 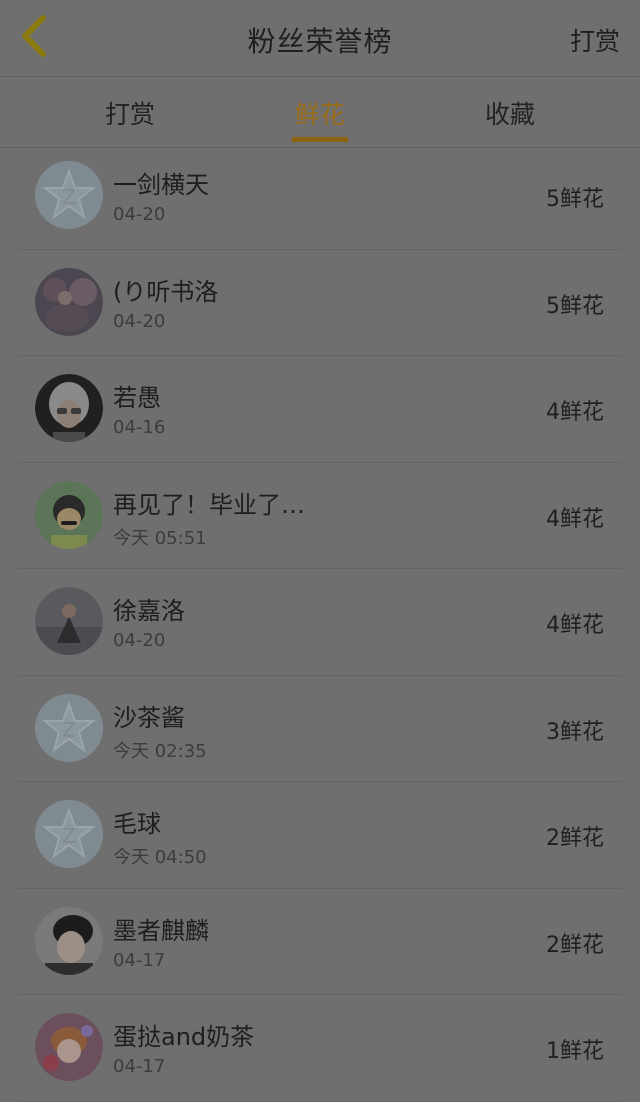 What do you see at coordinates (137, 824) in the screenshot?
I see `fan-name: 毛球` at bounding box center [137, 824].